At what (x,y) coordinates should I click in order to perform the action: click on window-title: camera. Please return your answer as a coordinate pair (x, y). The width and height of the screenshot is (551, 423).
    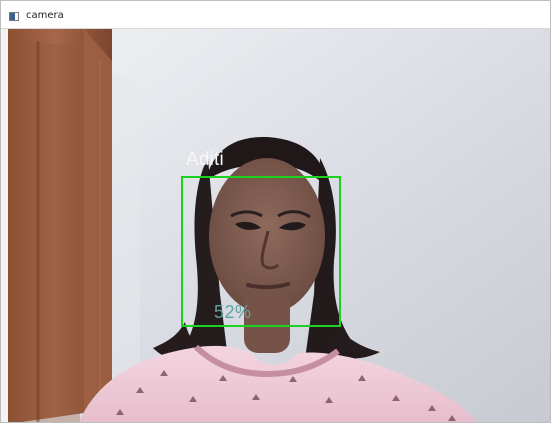
    Looking at the image, I should click on (45, 15).